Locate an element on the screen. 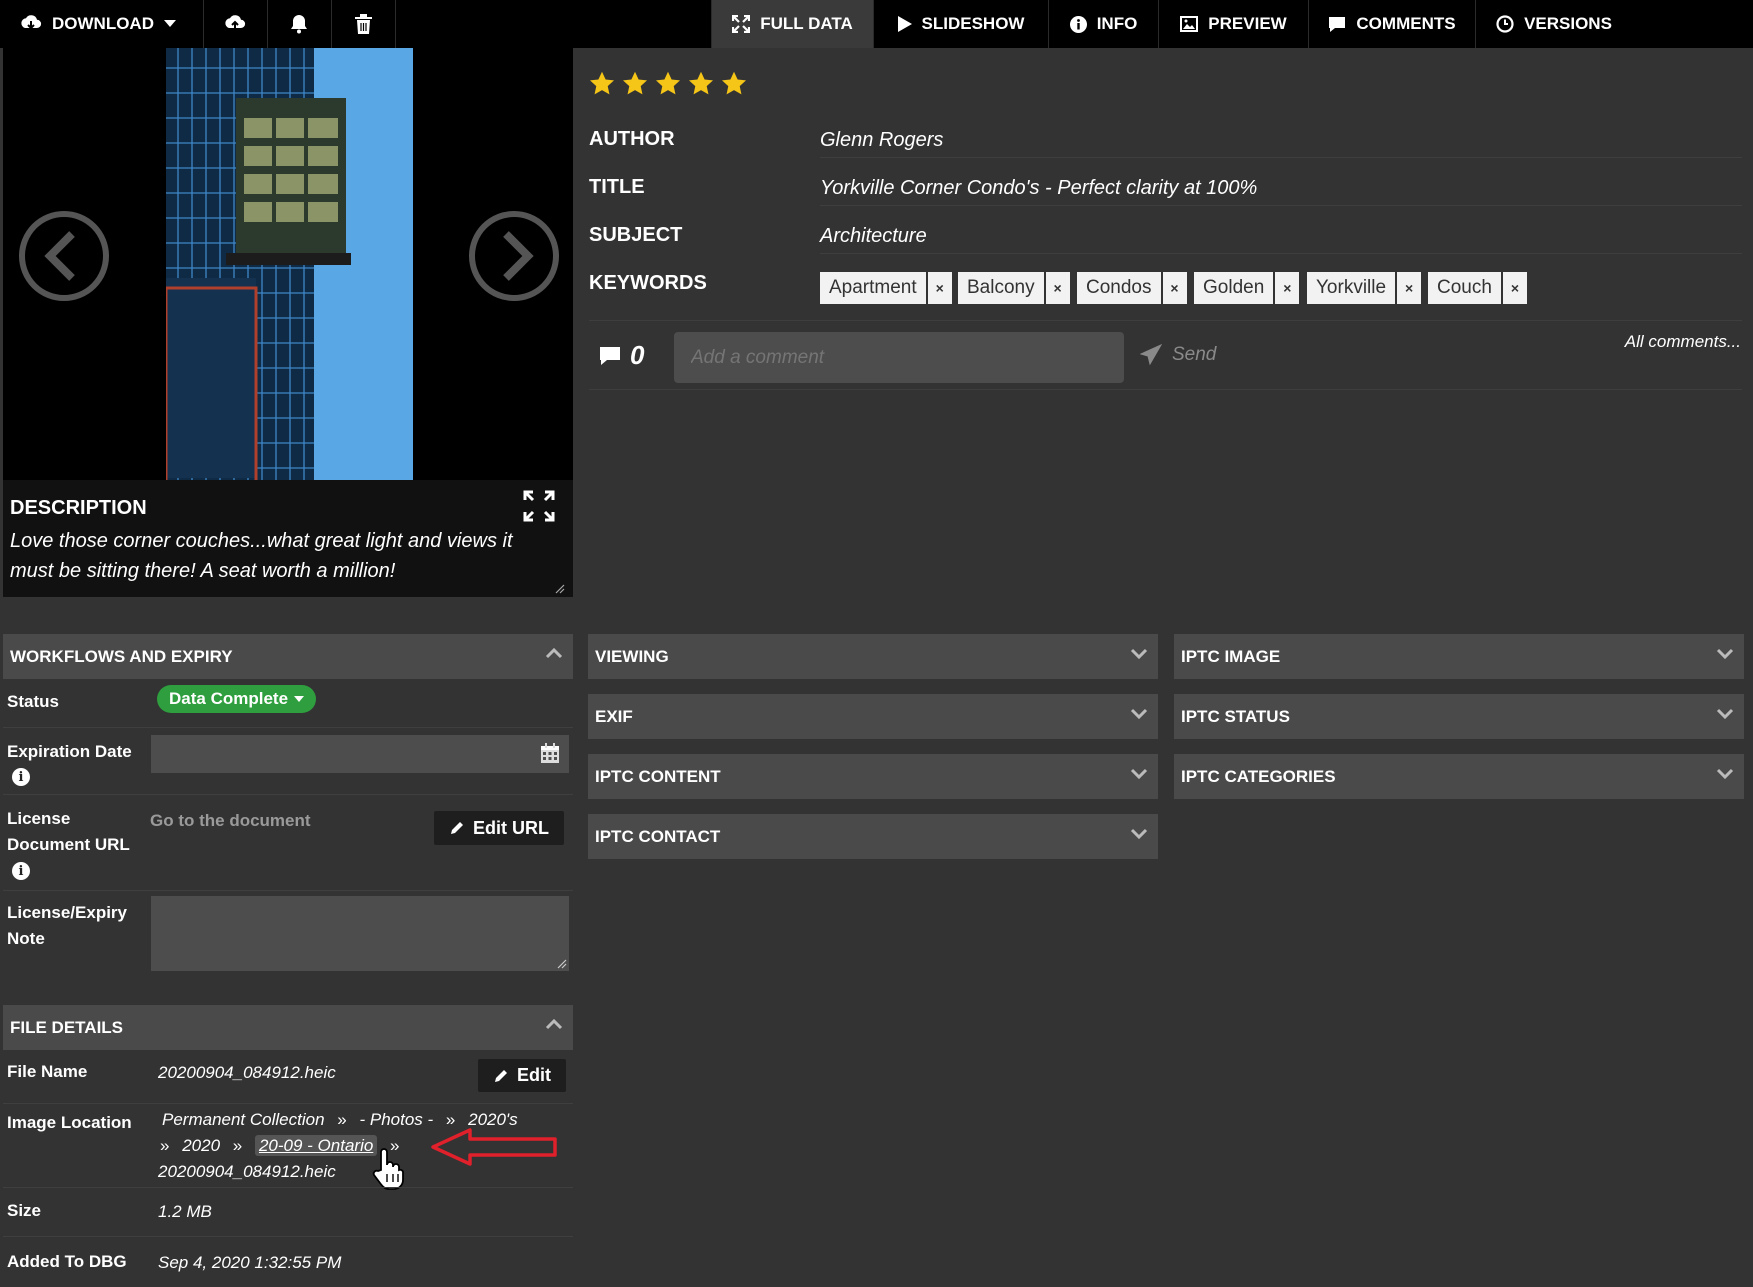  tab-info: INFO is located at coordinates (1103, 24).